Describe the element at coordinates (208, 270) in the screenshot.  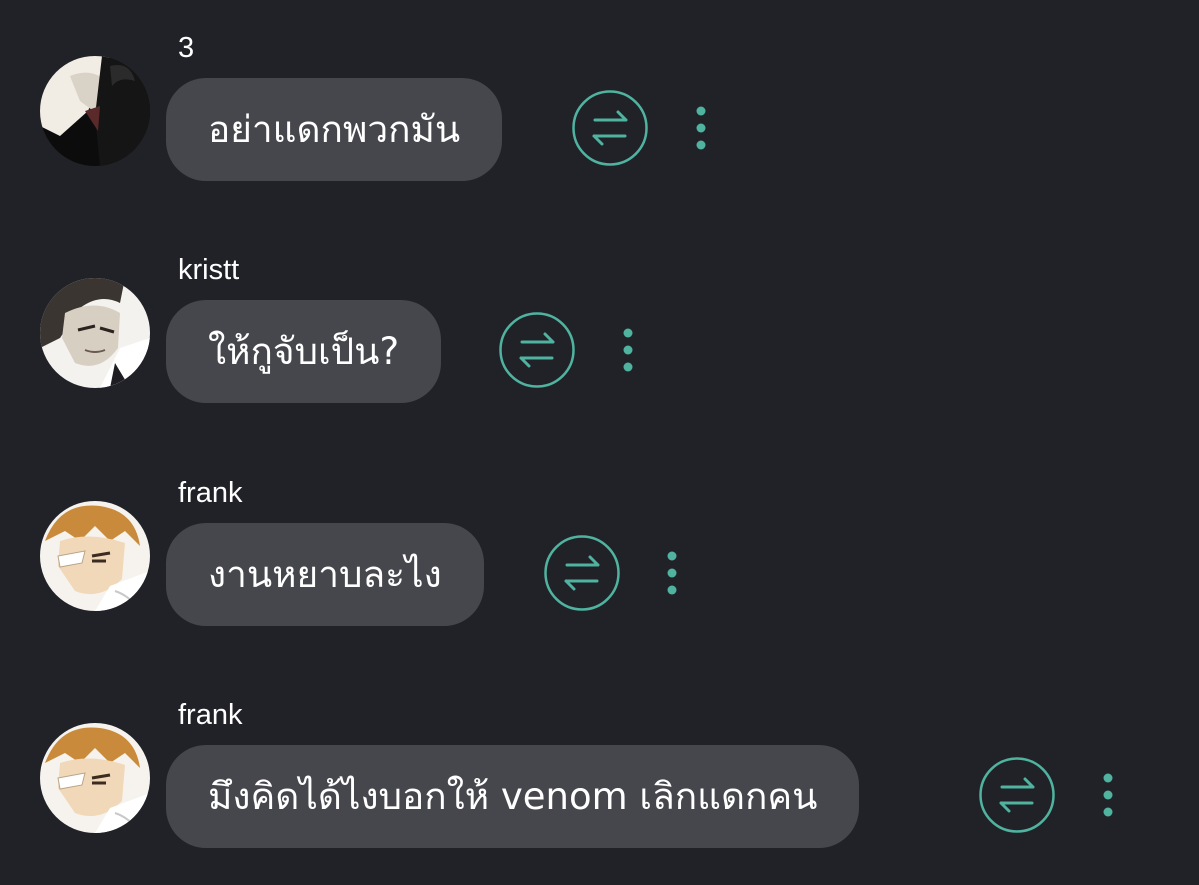
I see `username: kristt` at that location.